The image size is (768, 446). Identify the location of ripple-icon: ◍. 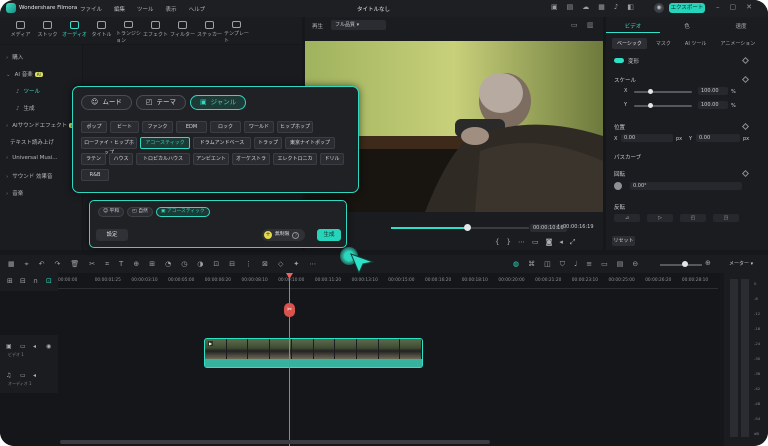
(516, 264).